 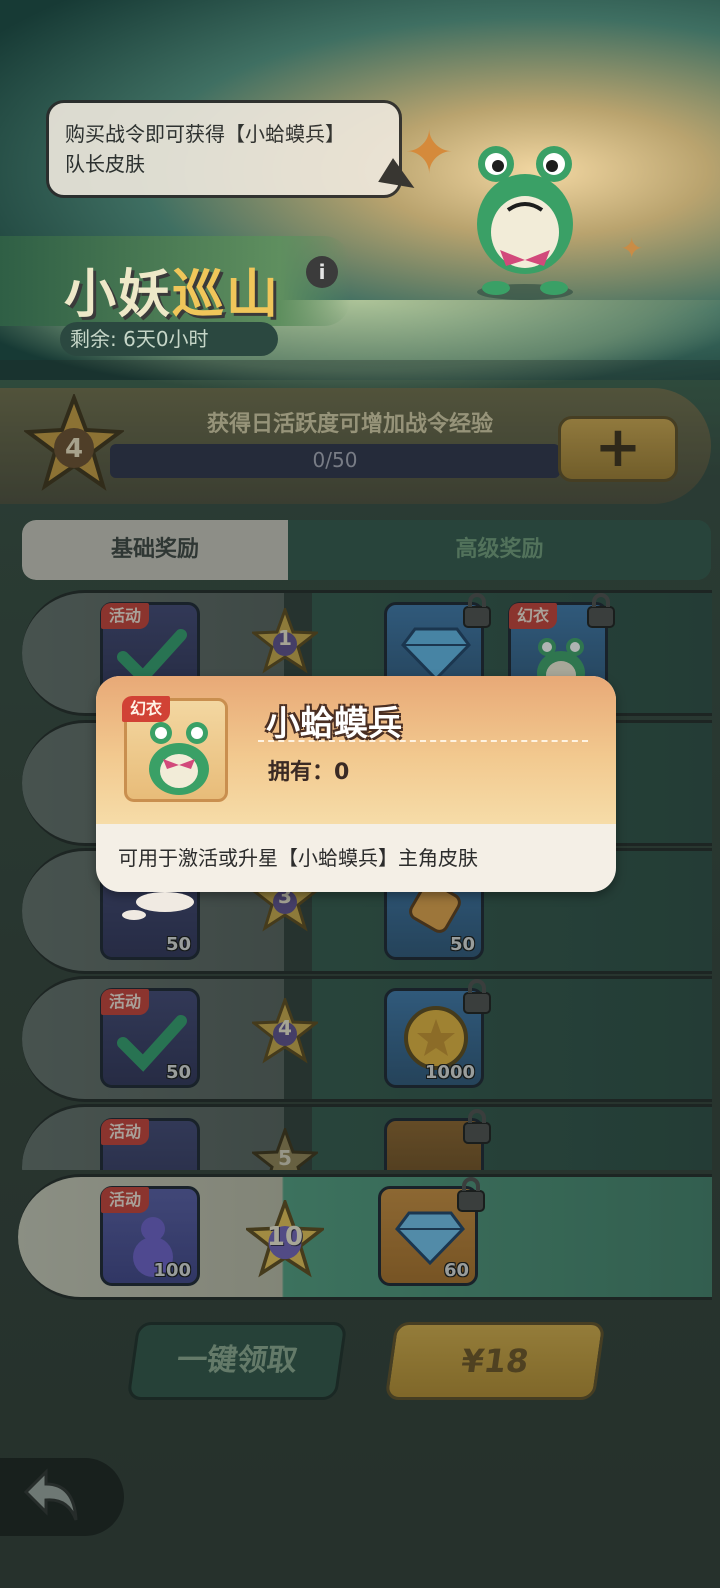 What do you see at coordinates (179, 758) in the screenshot?
I see `frog-icon` at bounding box center [179, 758].